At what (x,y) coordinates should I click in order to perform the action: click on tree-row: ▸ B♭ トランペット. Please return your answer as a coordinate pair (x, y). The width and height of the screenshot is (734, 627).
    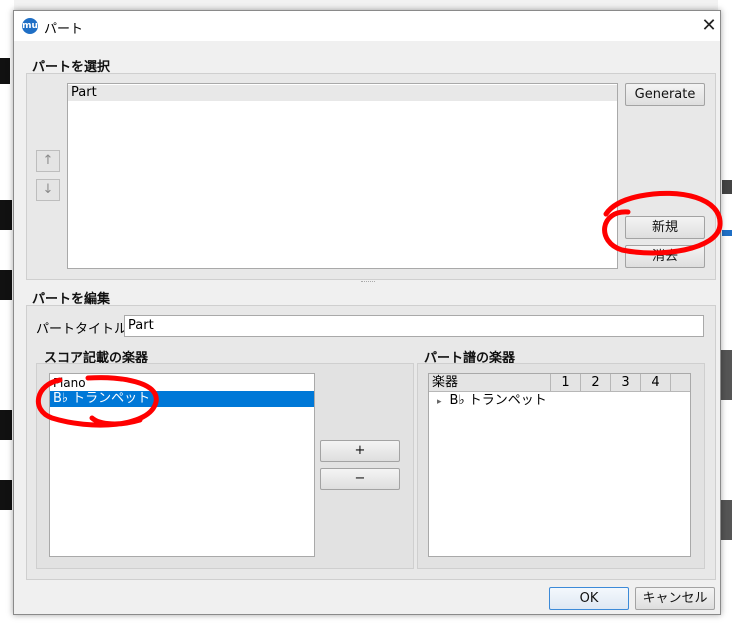
    Looking at the image, I should click on (559, 401).